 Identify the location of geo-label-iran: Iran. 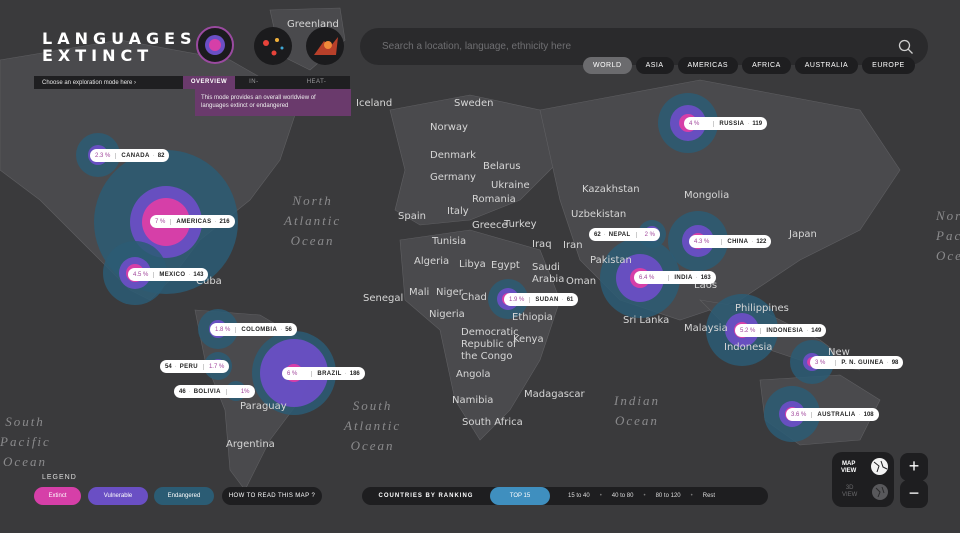
(573, 245).